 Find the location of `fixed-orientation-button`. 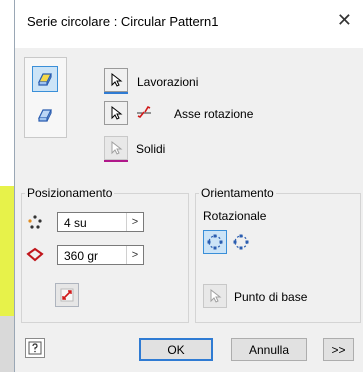

fixed-orientation-button is located at coordinates (241, 242).